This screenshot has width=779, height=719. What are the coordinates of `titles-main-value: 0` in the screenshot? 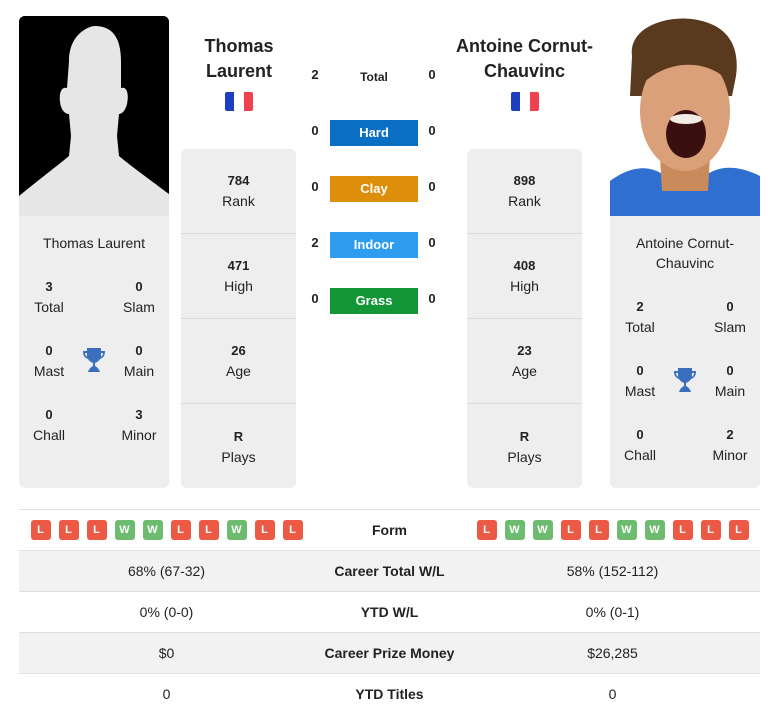 It's located at (730, 370).